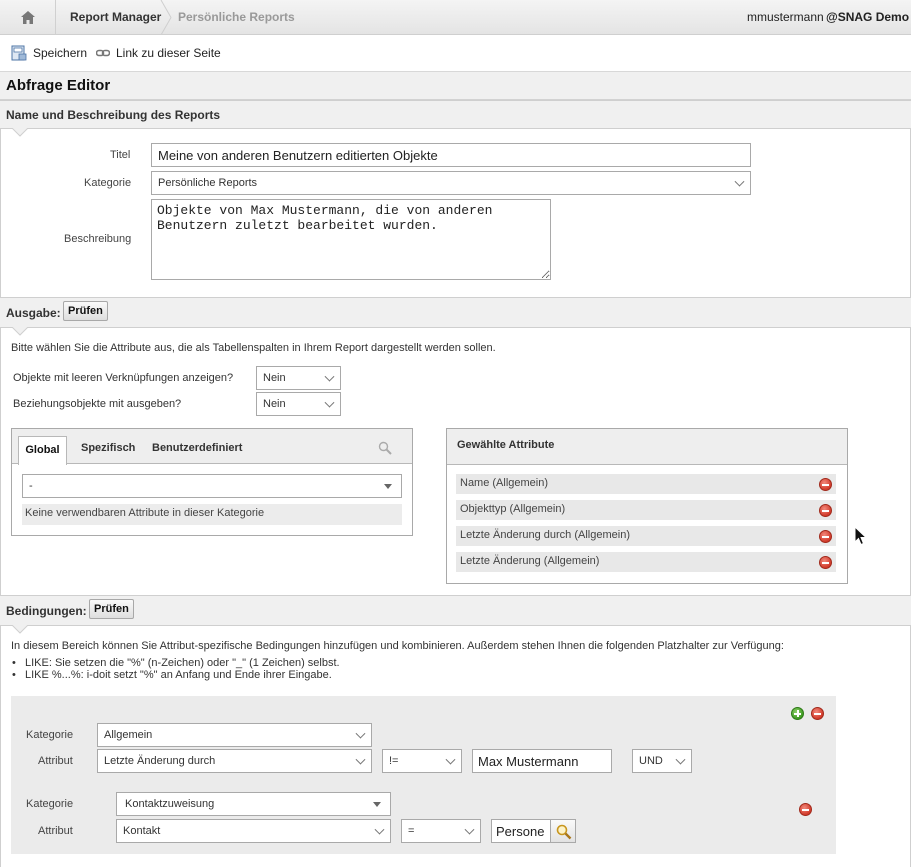 The height and width of the screenshot is (867, 911). What do you see at coordinates (506, 445) in the screenshot?
I see `selected-attributes-title: Gewählte Attribute` at bounding box center [506, 445].